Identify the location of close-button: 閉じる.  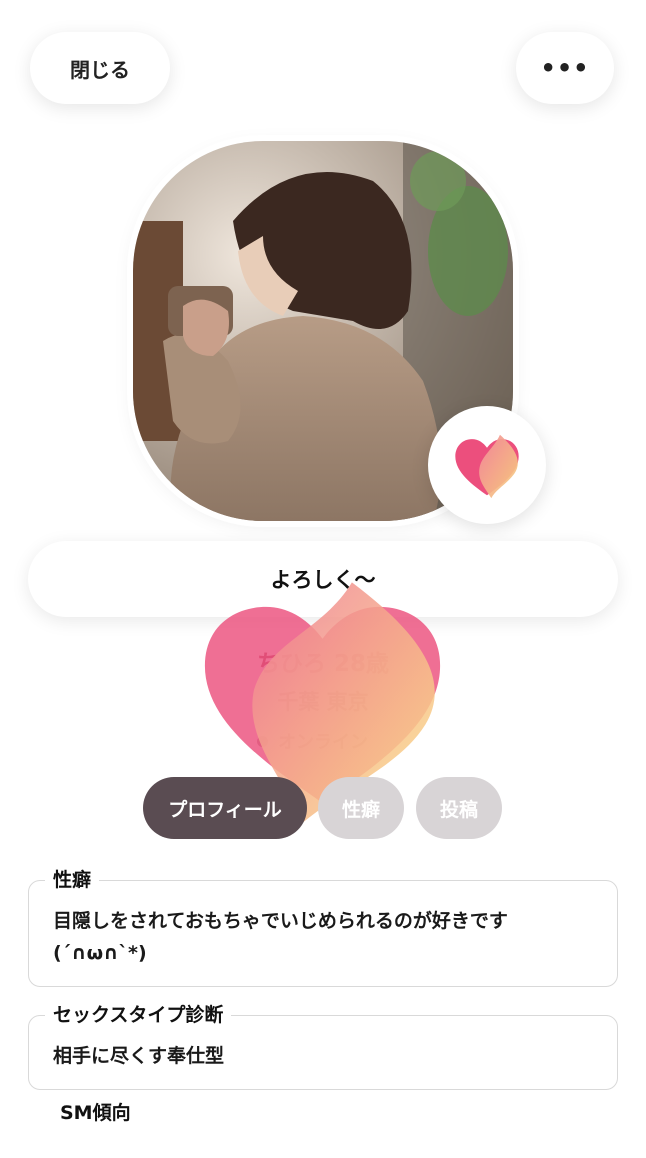
(100, 68).